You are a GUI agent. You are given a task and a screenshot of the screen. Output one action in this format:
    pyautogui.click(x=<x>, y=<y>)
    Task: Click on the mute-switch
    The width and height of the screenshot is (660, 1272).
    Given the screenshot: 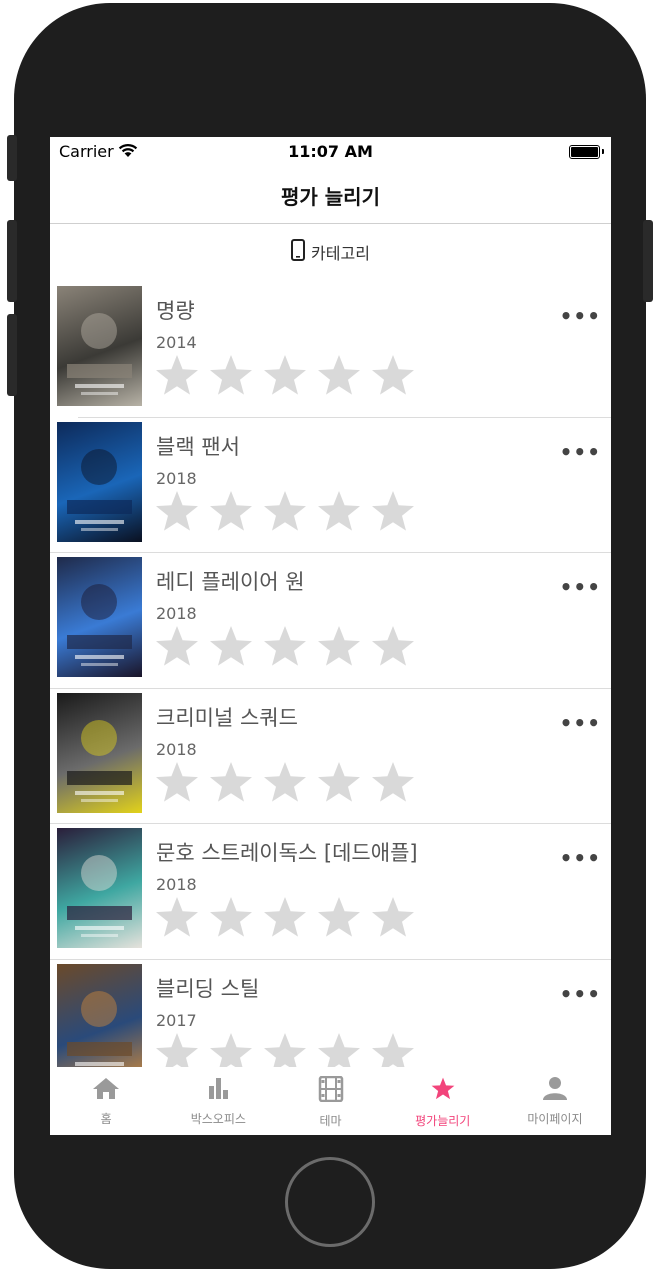 What is the action you would take?
    pyautogui.click(x=12, y=158)
    